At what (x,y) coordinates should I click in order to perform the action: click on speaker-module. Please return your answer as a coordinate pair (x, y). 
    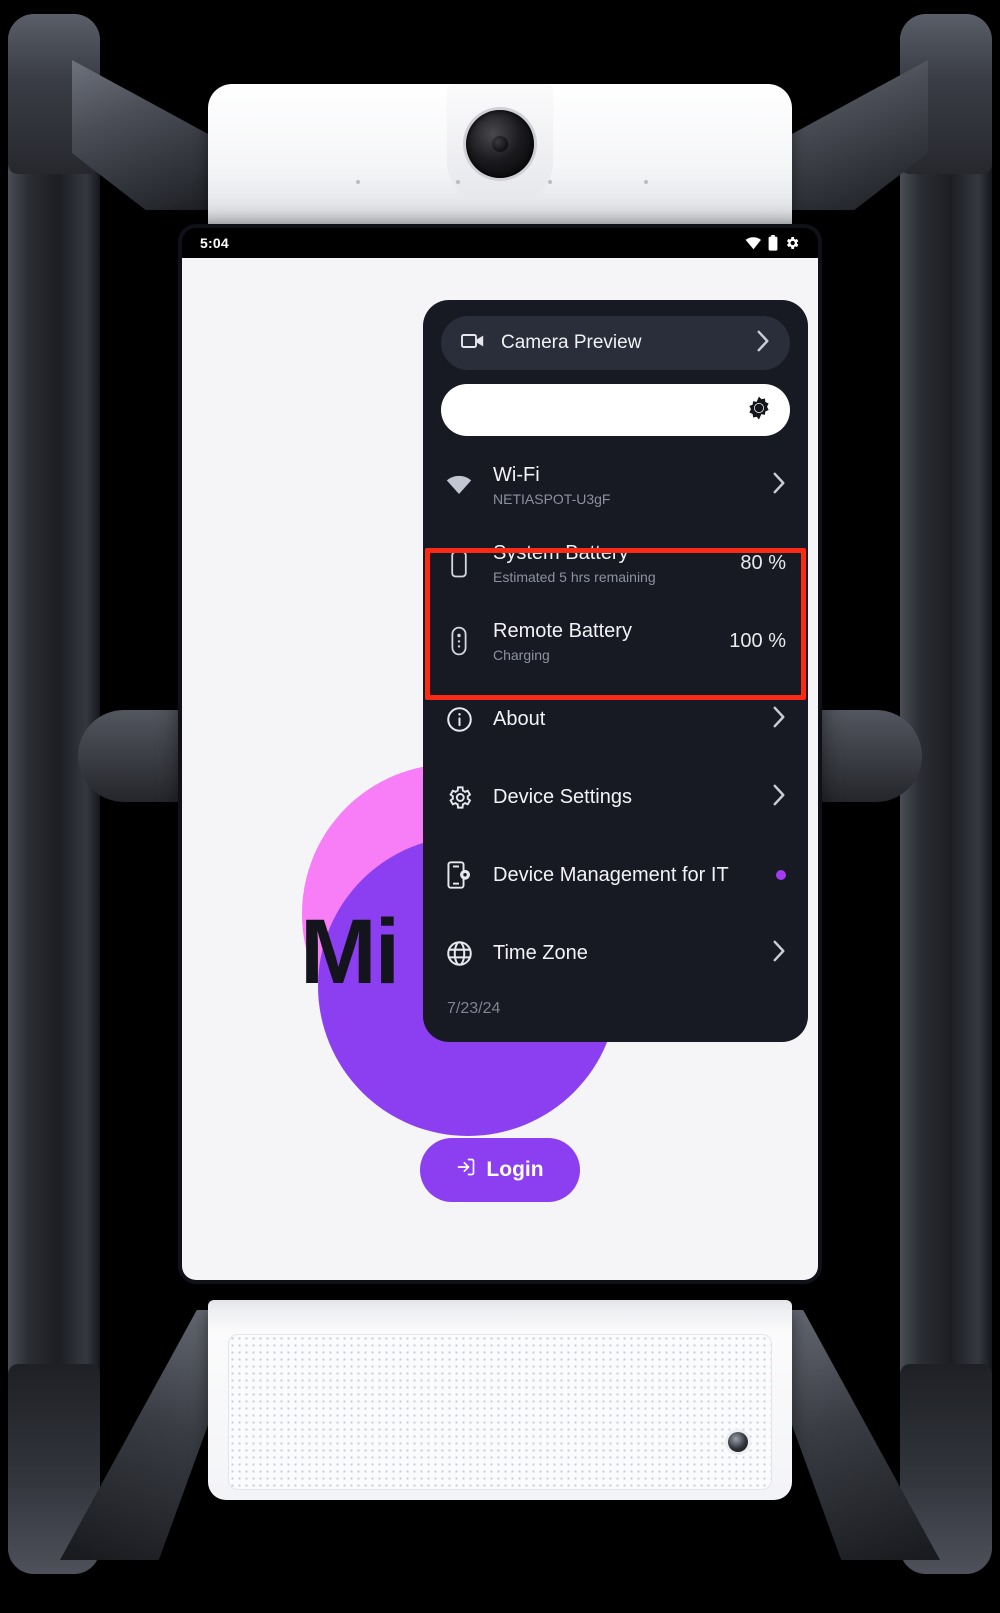
    Looking at the image, I should click on (500, 1400).